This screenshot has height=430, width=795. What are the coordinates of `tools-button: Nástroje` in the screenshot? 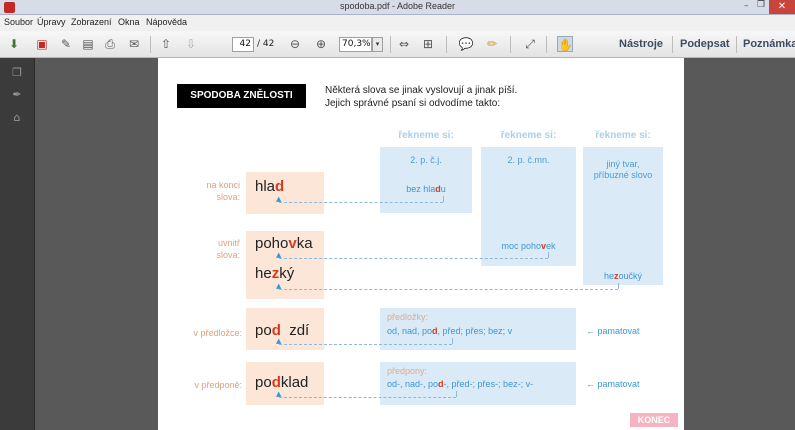 It's located at (641, 44).